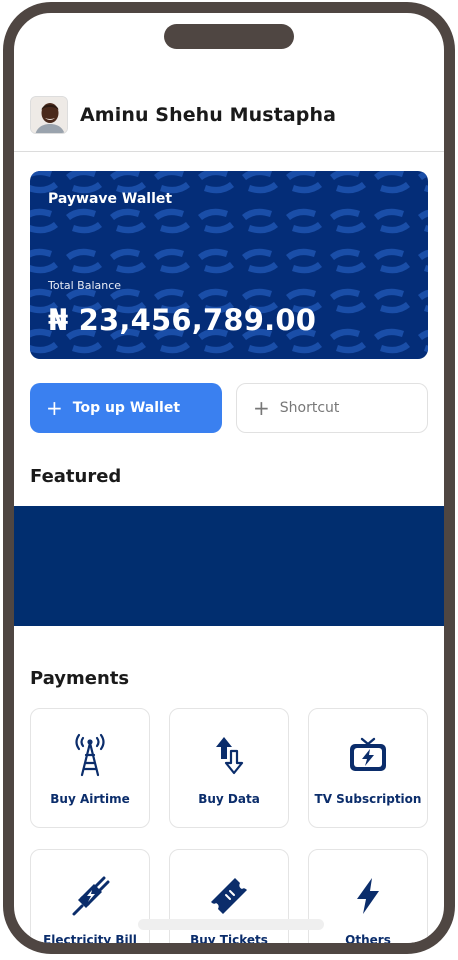 The image size is (458, 960). I want to click on featured-banner, so click(229, 566).